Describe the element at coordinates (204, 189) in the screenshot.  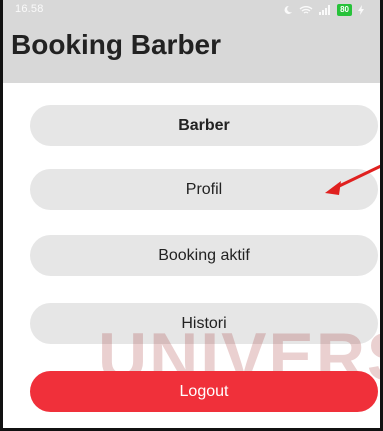
I see `profil-button: Profil` at that location.